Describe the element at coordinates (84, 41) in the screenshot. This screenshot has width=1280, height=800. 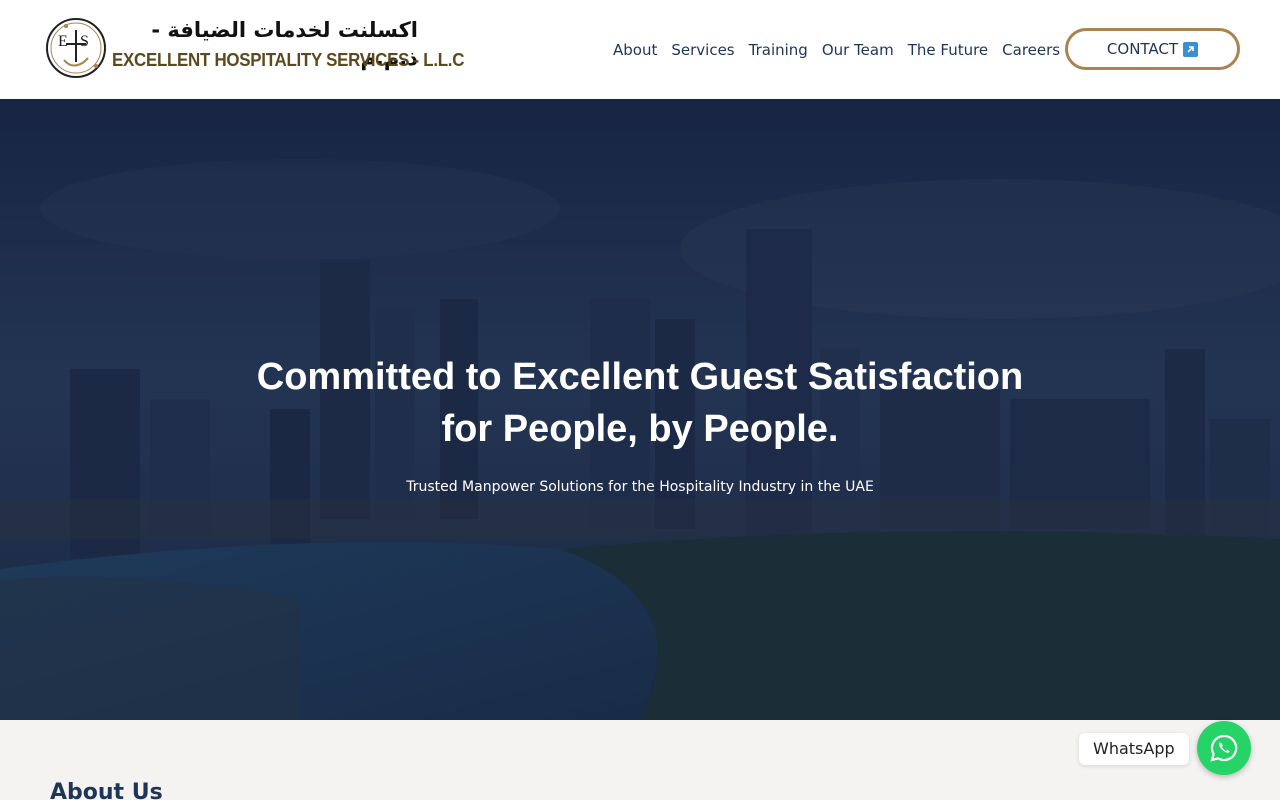
I see `svg-text: S` at that location.